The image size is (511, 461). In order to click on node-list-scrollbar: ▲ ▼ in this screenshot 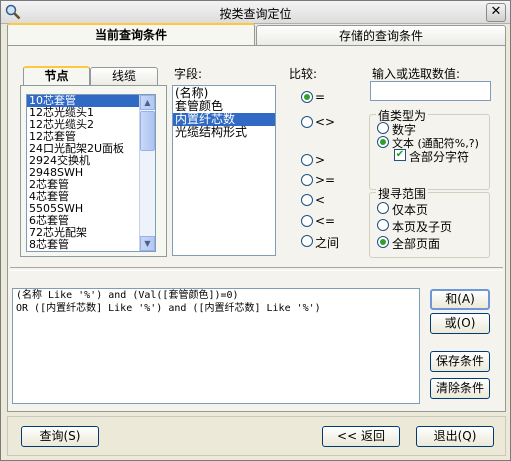, I will do `click(147, 173)`.